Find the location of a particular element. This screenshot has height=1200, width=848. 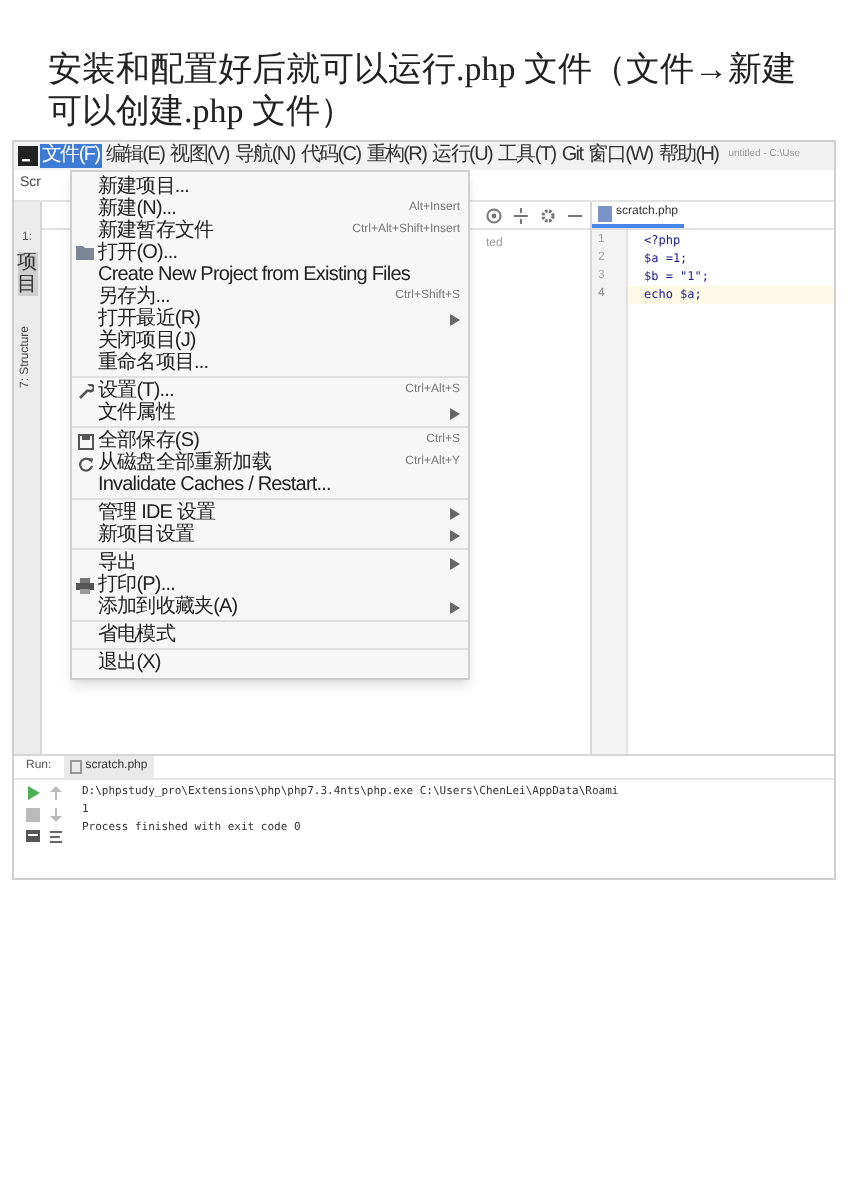

menu-bar-item: 重构(R) is located at coordinates (396, 156).